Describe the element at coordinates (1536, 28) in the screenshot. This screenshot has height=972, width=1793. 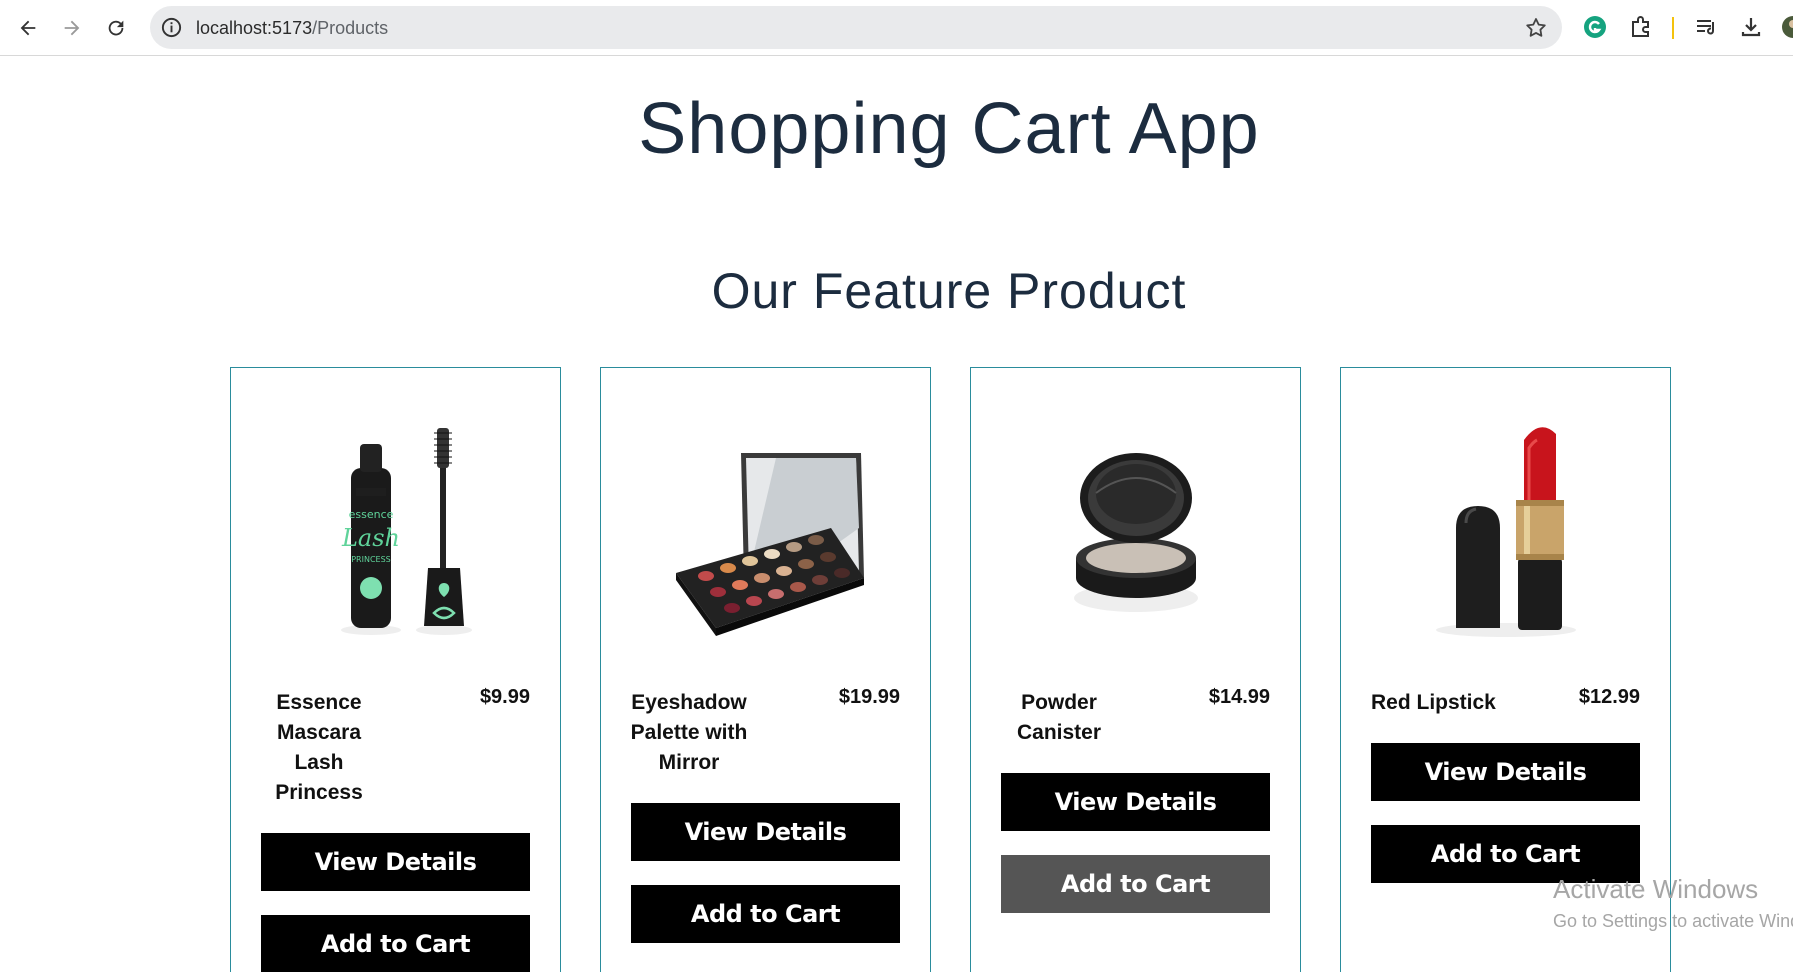
I see `bookmark-star-icon` at that location.